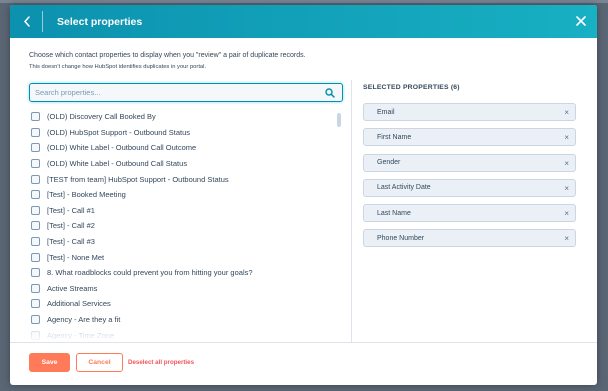 This screenshot has width=608, height=391. What do you see at coordinates (386, 112) in the screenshot?
I see `chip-label: Email` at bounding box center [386, 112].